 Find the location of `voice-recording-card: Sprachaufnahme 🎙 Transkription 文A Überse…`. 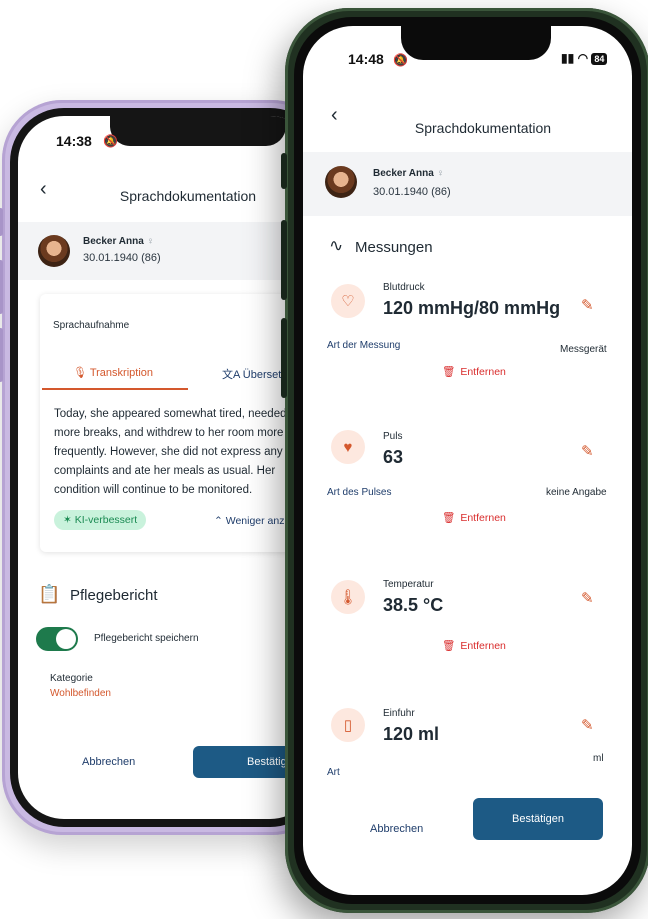

voice-recording-card: Sprachaufnahme 🎙 Transkription 文A Überse… is located at coordinates (178, 423).